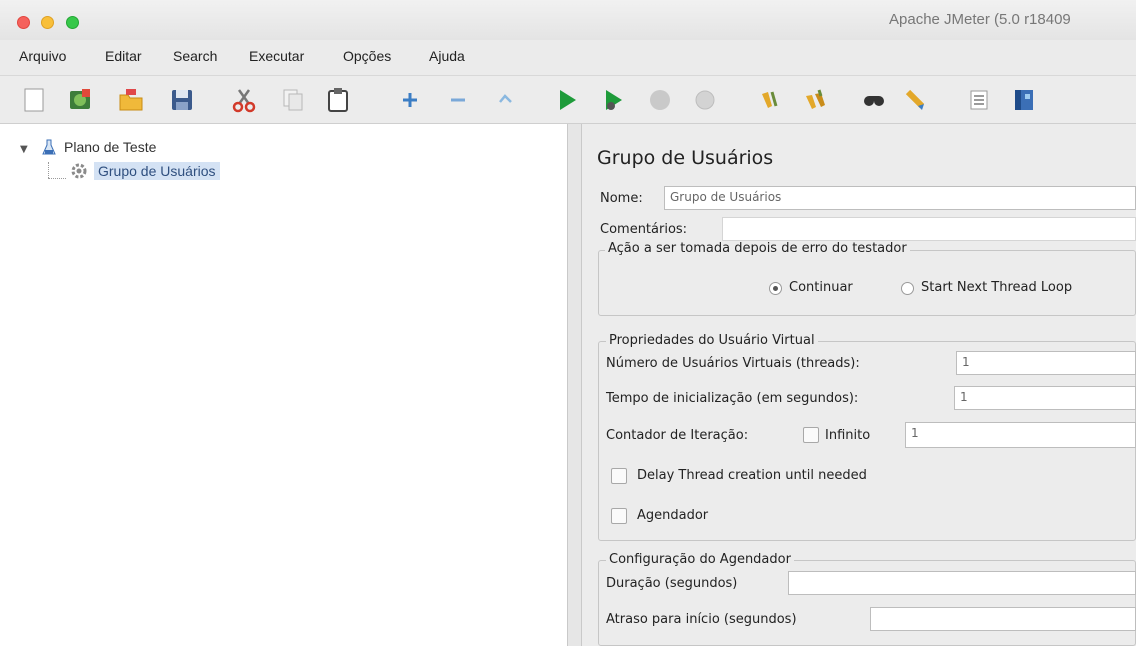 Image resolution: width=1136 pixels, height=646 pixels. What do you see at coordinates (732, 398) in the screenshot?
I see `rampup-label: Tempo de inicialização (em segundos):` at bounding box center [732, 398].